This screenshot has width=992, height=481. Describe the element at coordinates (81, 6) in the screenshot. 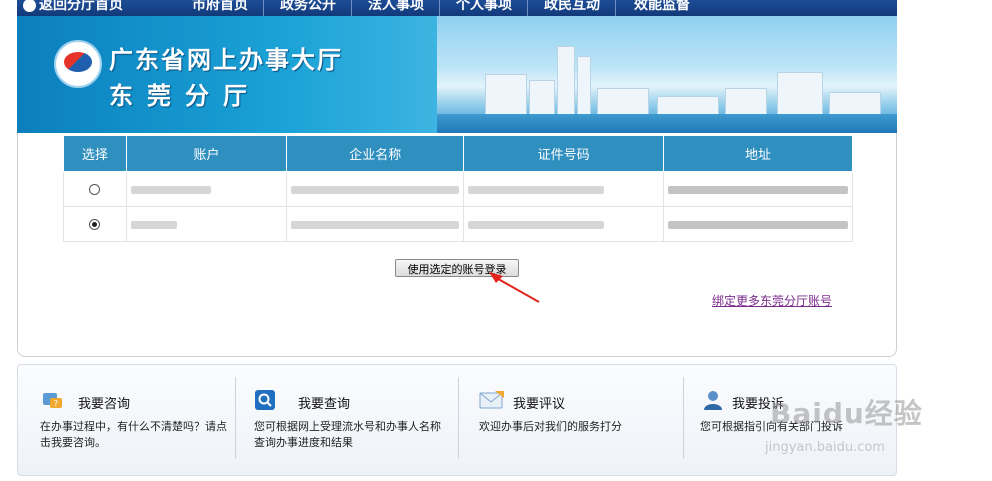

I see `back-label: 返回分厅首页` at that location.